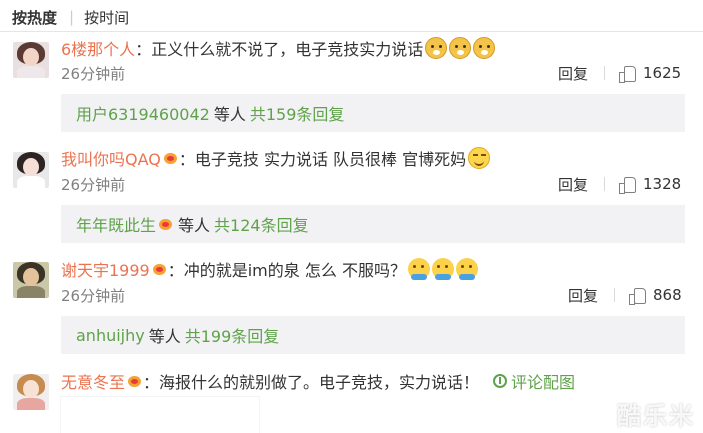 The height and width of the screenshot is (433, 703). What do you see at coordinates (543, 382) in the screenshot?
I see `comment-image-label: 评论配图` at bounding box center [543, 382].